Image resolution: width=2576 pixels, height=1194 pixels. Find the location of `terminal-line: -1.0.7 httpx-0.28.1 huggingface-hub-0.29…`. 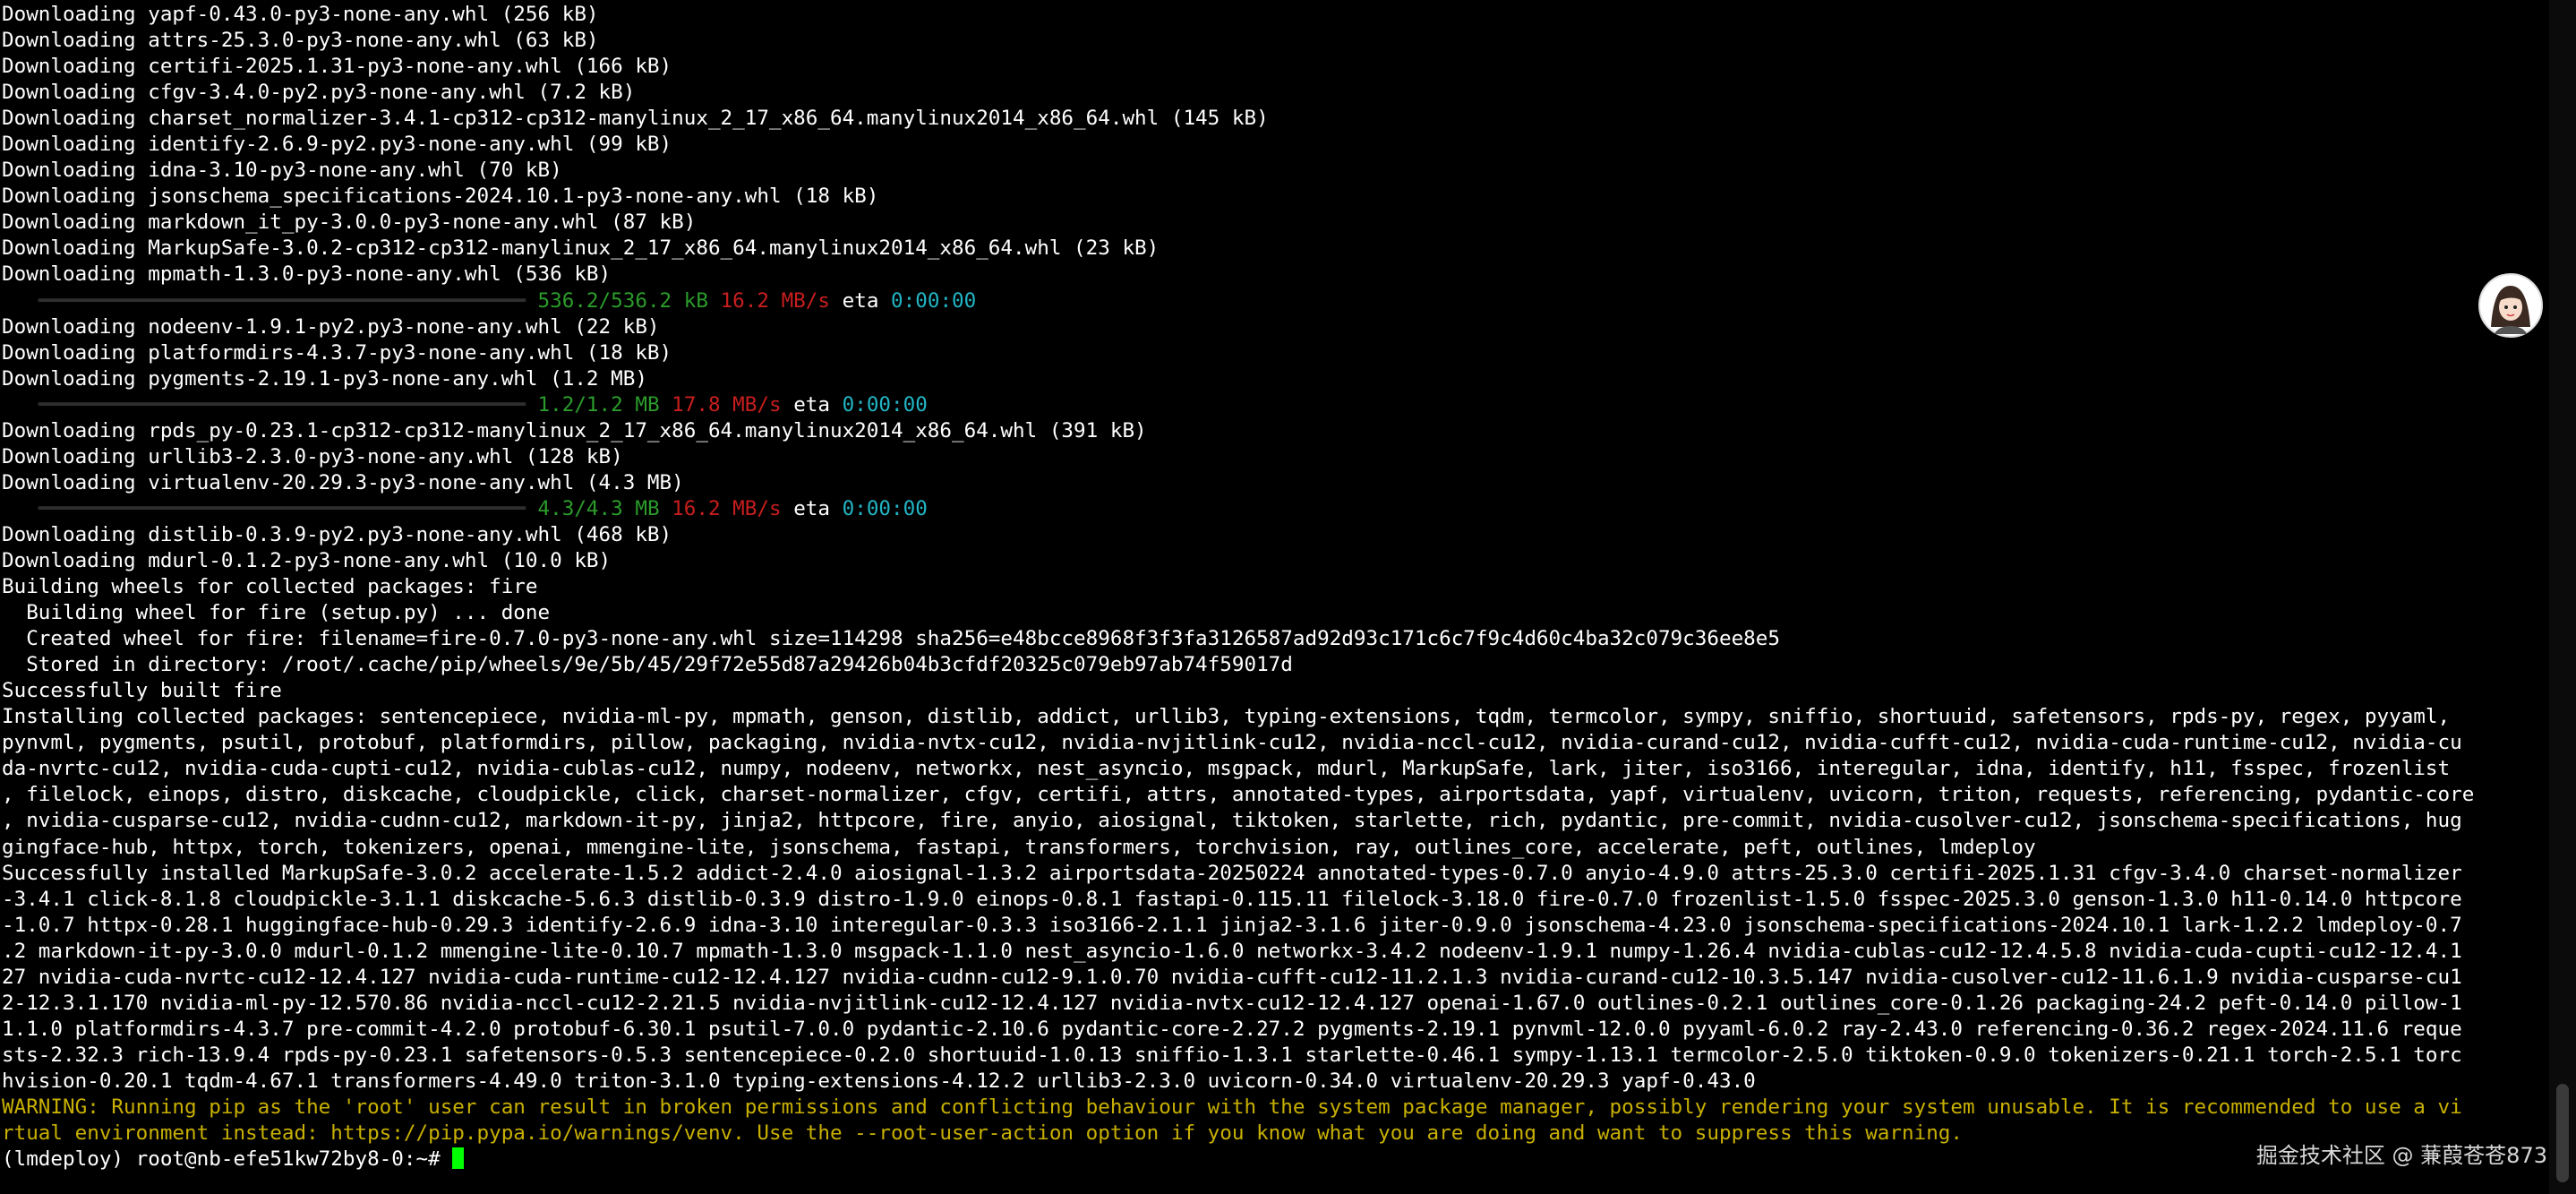

terminal-line: -1.0.7 httpx-0.28.1 huggingface-hub-0.29… is located at coordinates (1232, 925).